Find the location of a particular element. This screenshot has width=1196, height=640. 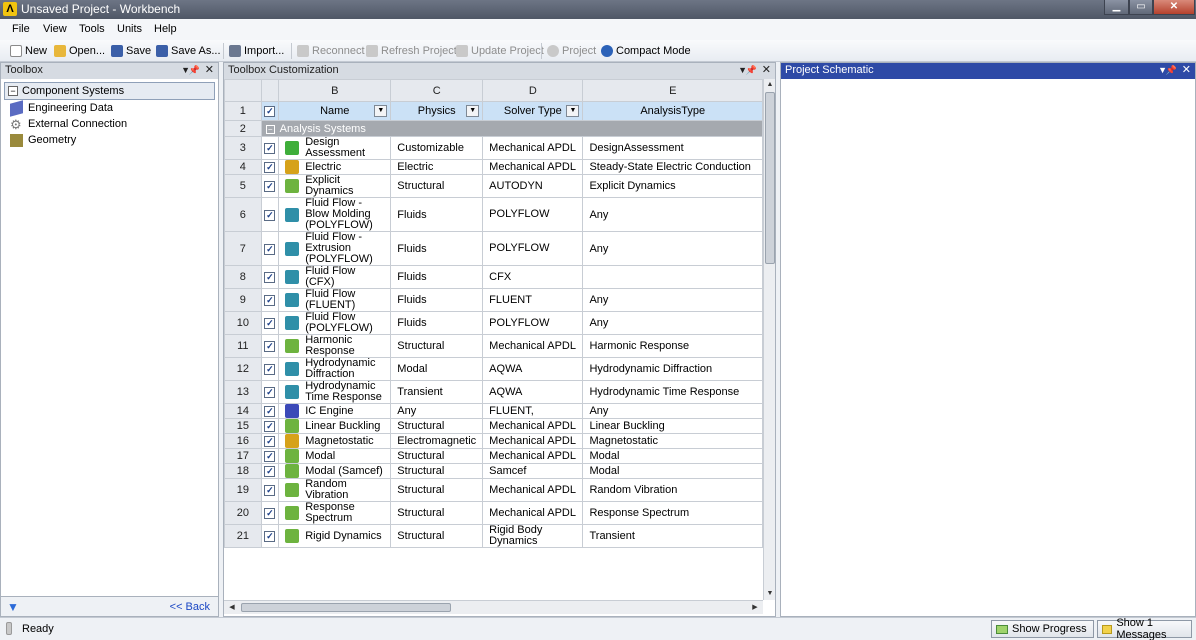

cell-analysis-type: Any is located at coordinates (672, 214).